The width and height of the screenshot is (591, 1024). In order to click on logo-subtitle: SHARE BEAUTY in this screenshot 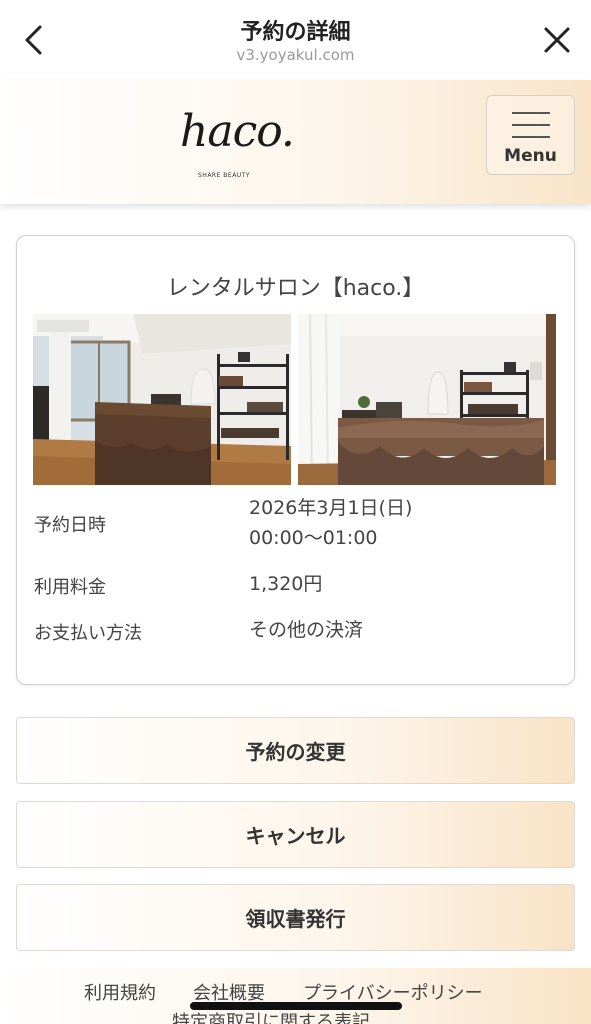, I will do `click(224, 175)`.